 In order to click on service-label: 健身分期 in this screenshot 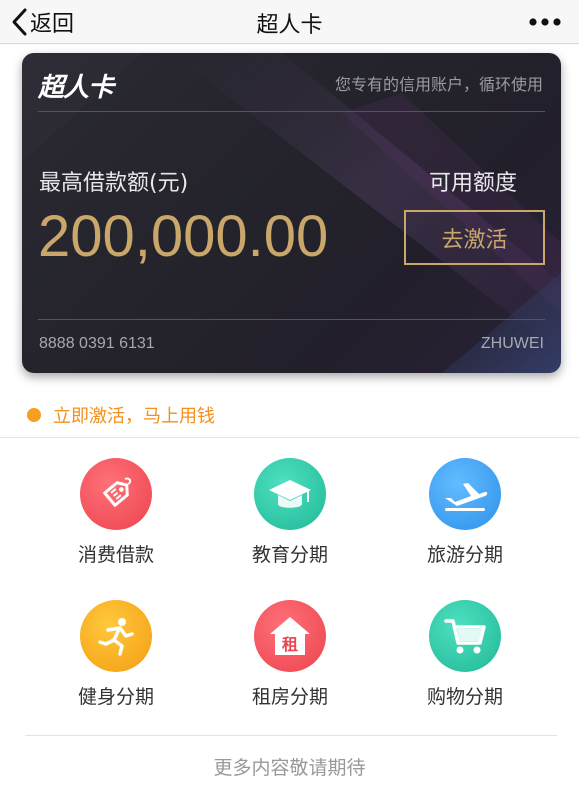, I will do `click(115, 697)`.